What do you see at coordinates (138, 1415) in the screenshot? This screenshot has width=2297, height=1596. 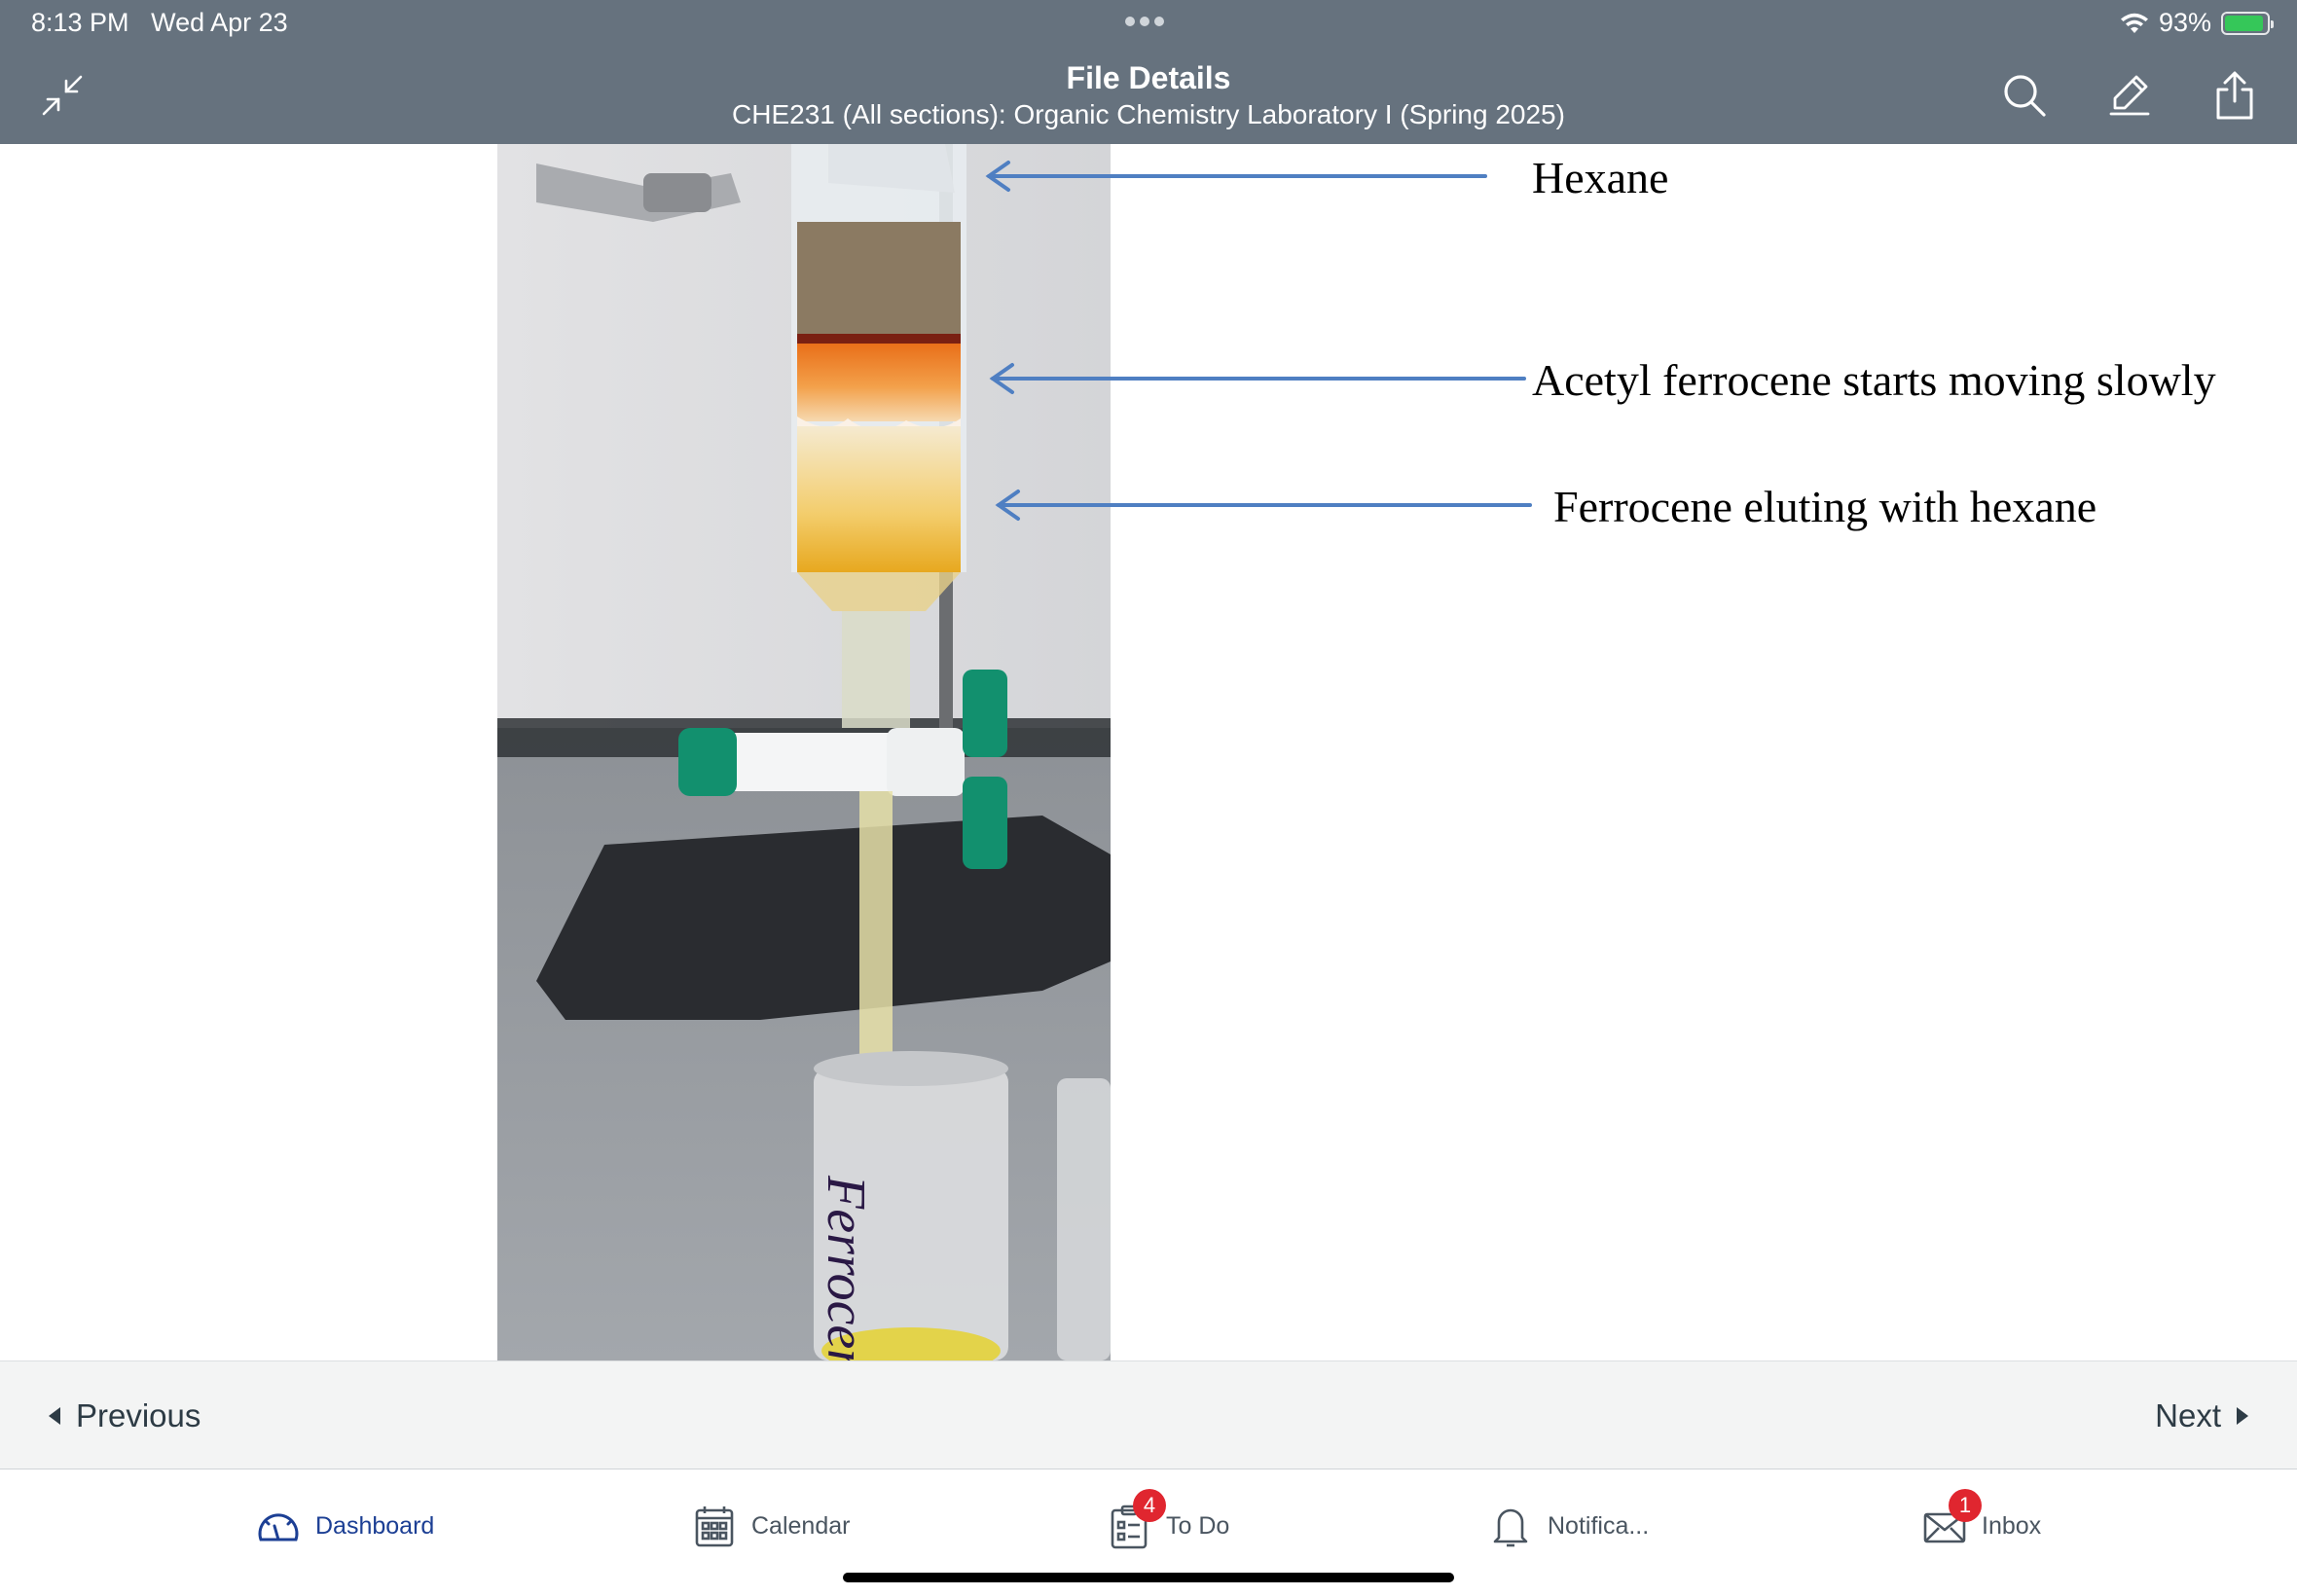 I see `previous-label: Previous` at bounding box center [138, 1415].